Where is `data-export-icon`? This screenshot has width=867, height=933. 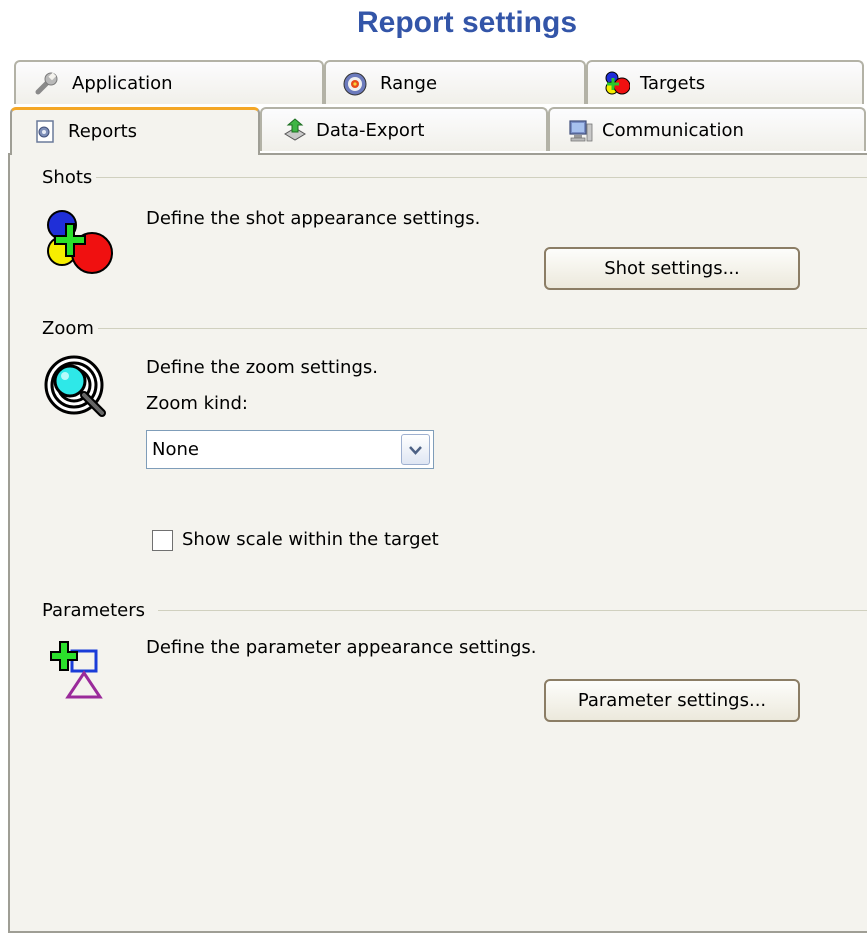 data-export-icon is located at coordinates (295, 131).